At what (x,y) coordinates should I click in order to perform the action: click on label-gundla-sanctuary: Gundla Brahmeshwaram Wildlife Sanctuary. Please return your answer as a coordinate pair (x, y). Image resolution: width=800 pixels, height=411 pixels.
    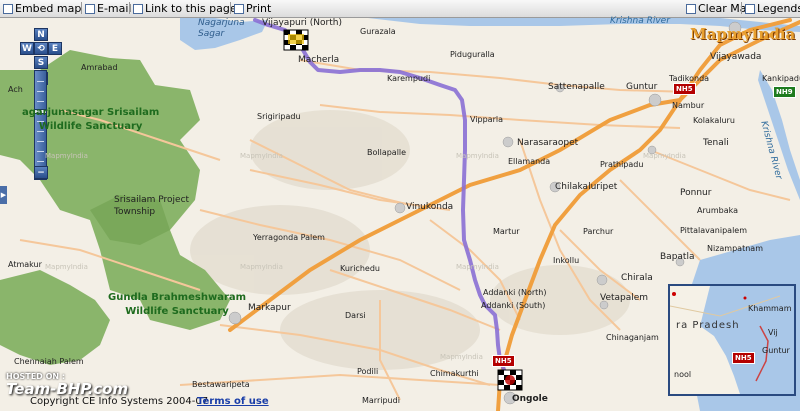
    Looking at the image, I should click on (177, 304).